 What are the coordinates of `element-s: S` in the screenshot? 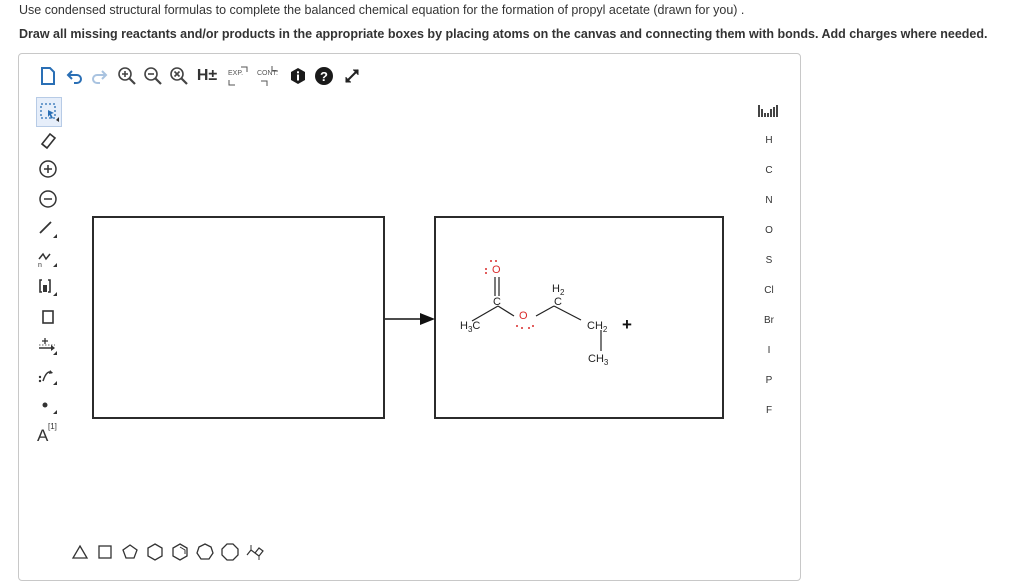 It's located at (769, 260).